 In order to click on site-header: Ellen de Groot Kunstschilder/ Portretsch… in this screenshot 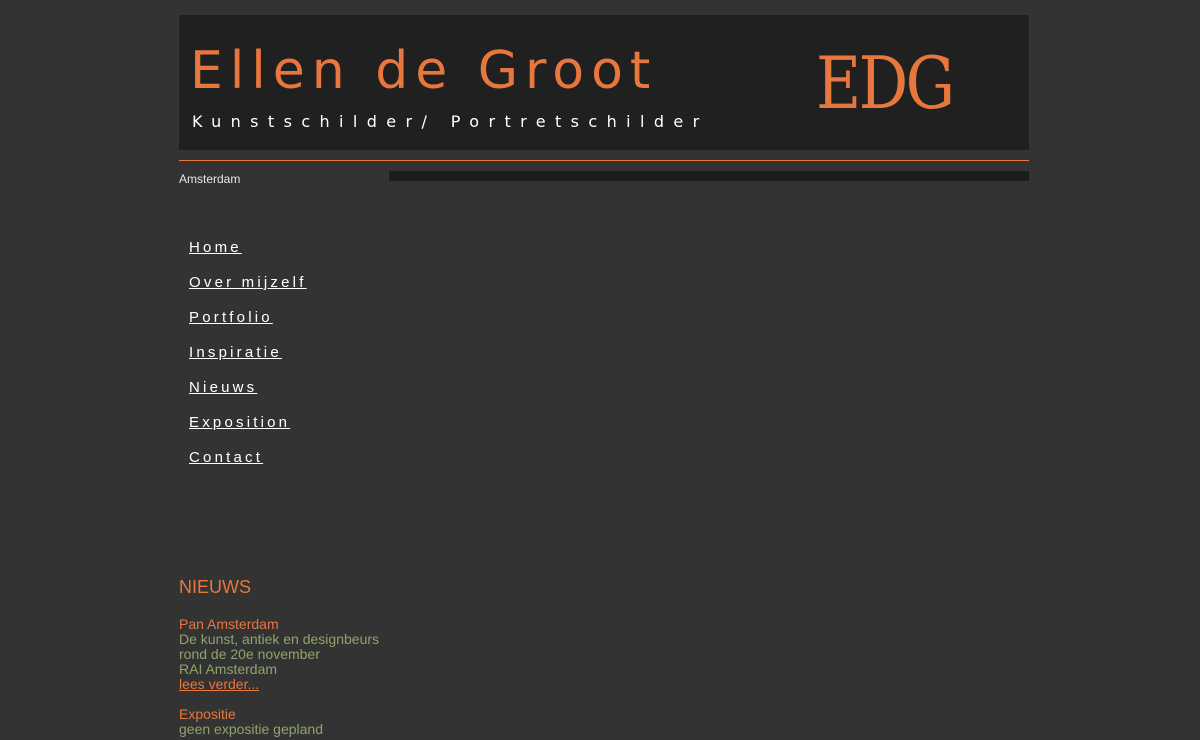, I will do `click(604, 82)`.